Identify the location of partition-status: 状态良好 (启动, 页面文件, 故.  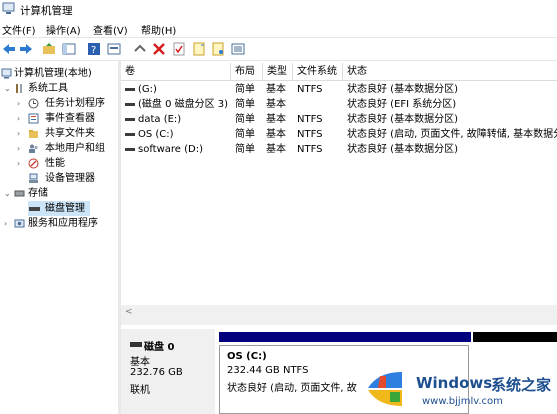
(292, 388).